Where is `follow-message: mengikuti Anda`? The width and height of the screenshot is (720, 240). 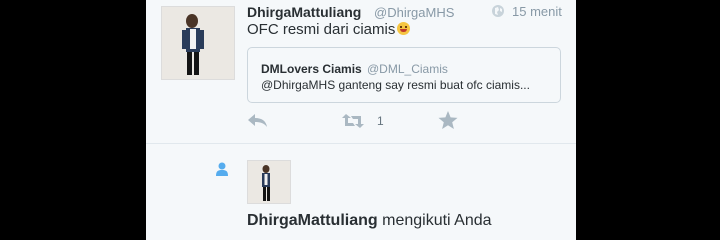 follow-message: mengikuti Anda is located at coordinates (434, 220).